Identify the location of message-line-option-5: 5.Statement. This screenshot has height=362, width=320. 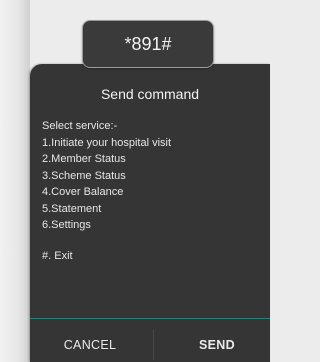
(72, 208).